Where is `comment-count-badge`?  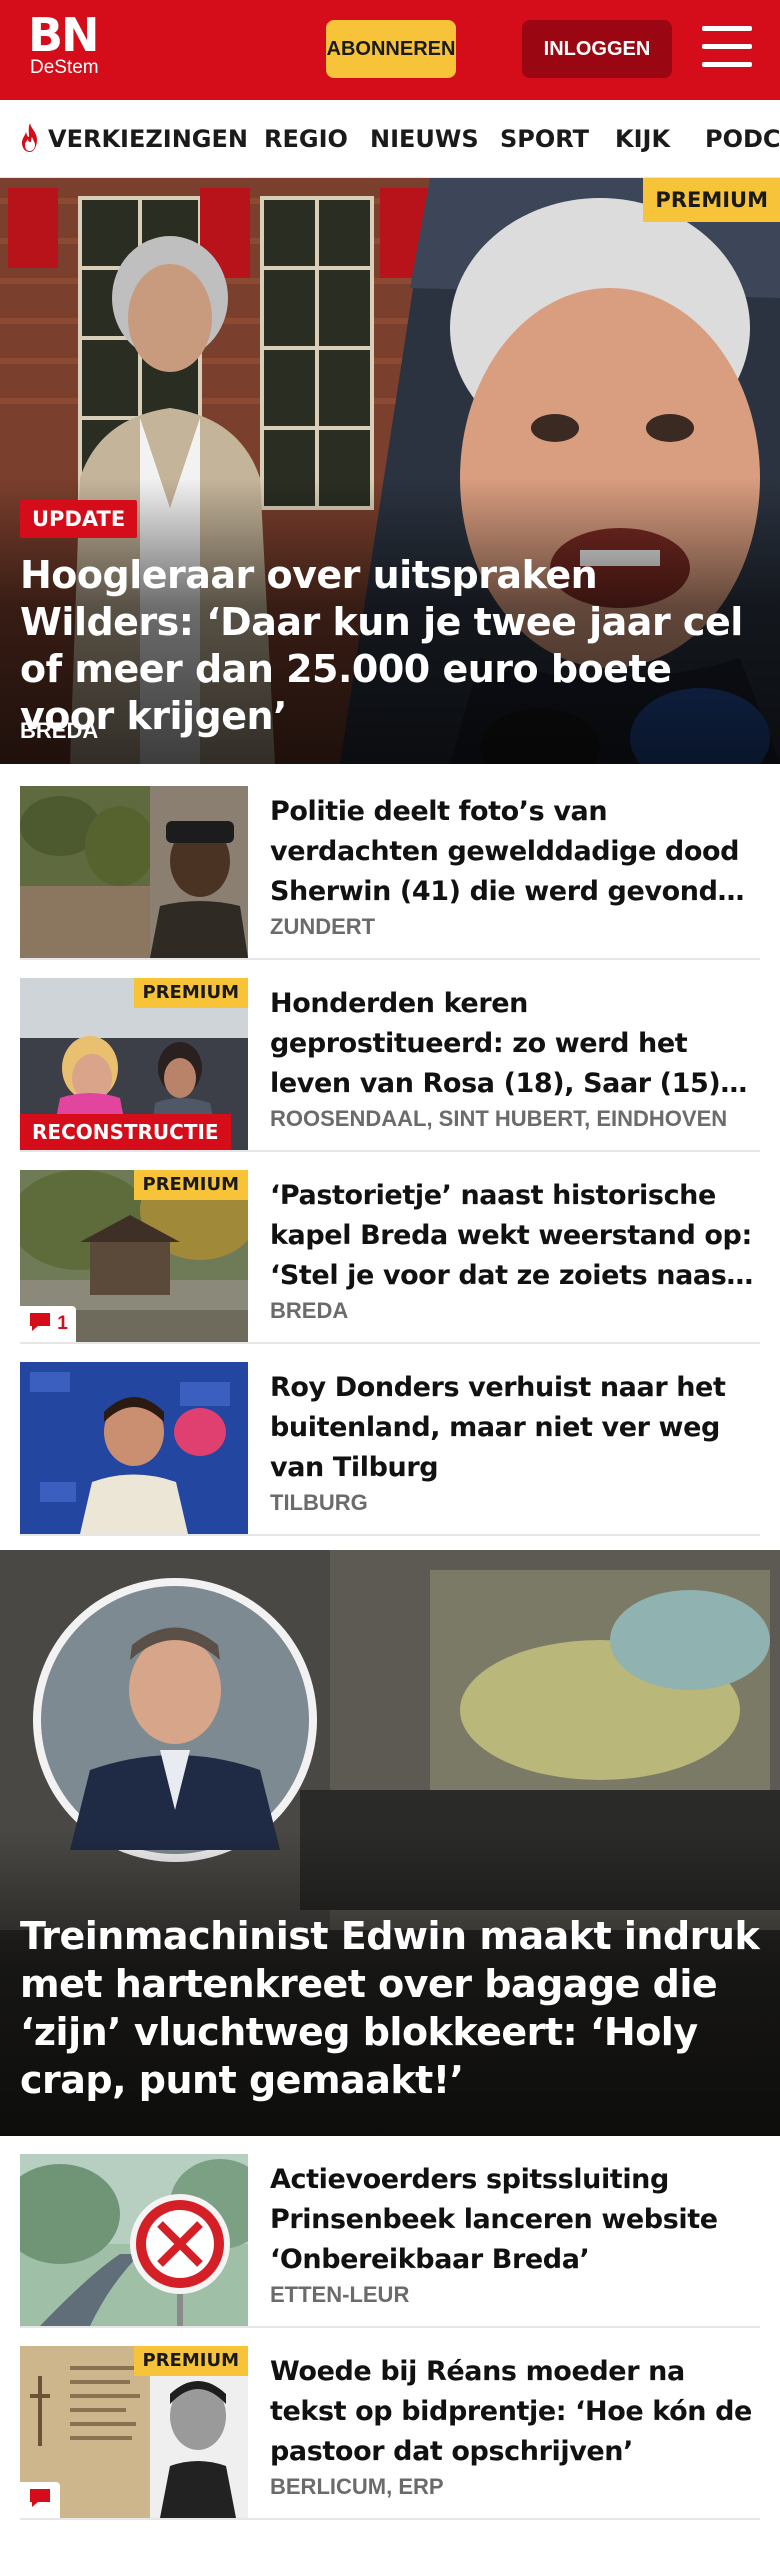
comment-count-badge is located at coordinates (40, 2500).